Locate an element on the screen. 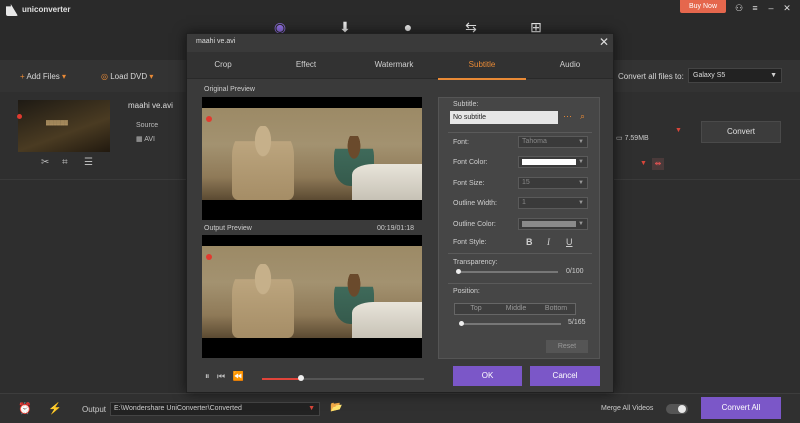 This screenshot has width=800, height=423. tab-audio: Audio is located at coordinates (570, 64).